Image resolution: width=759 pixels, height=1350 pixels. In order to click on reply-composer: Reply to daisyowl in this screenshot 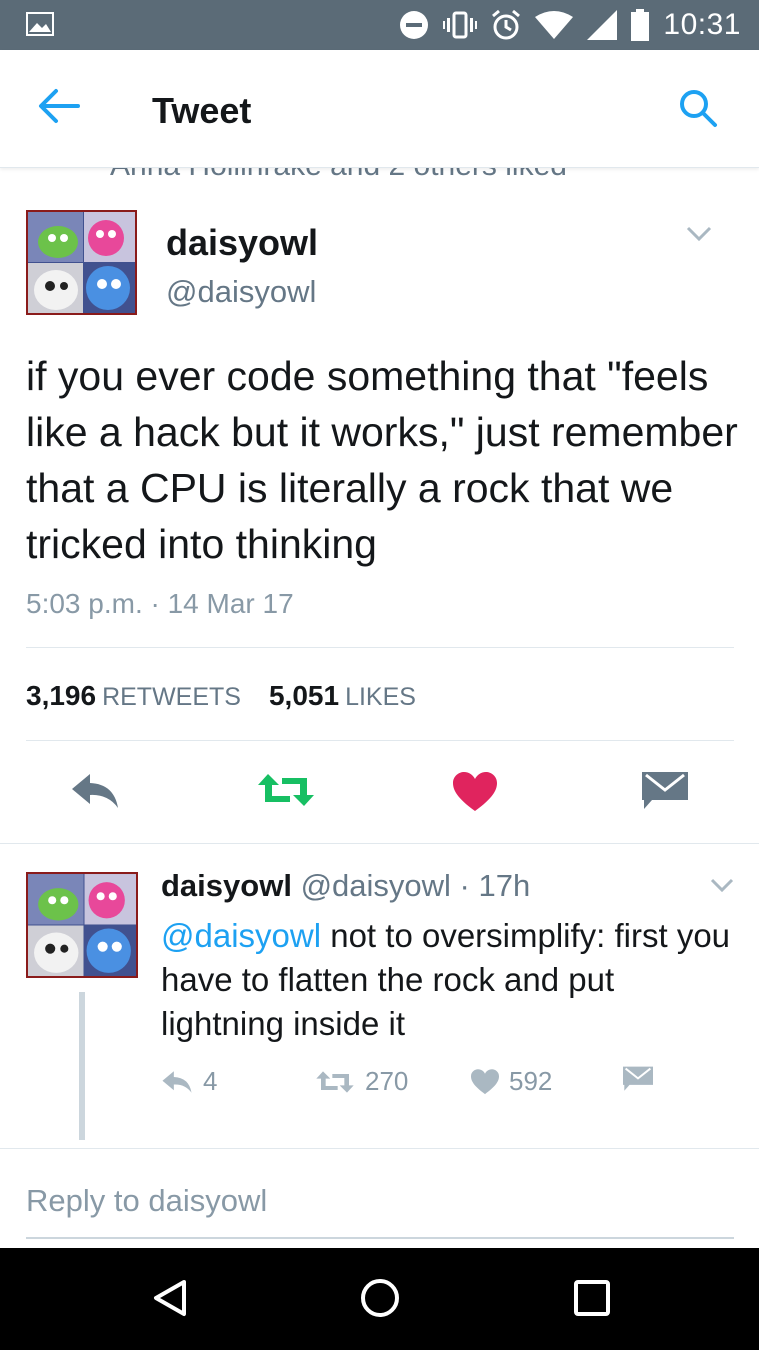, I will do `click(379, 1198)`.